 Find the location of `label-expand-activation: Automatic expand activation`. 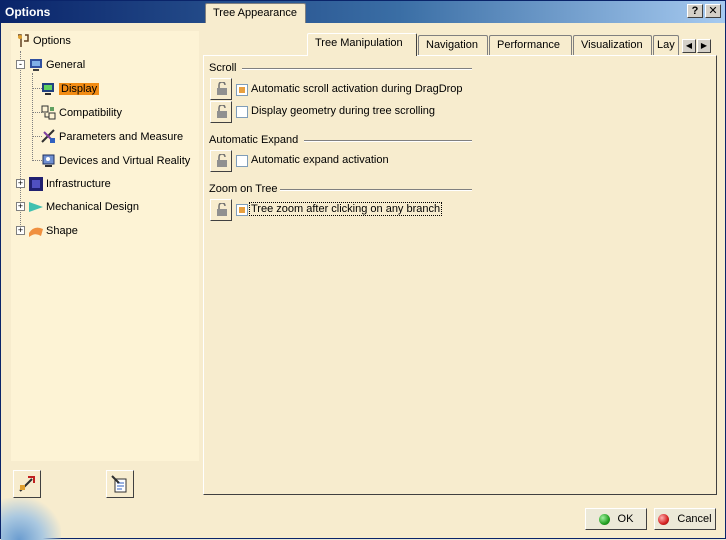

label-expand-activation: Automatic expand activation is located at coordinates (320, 160).